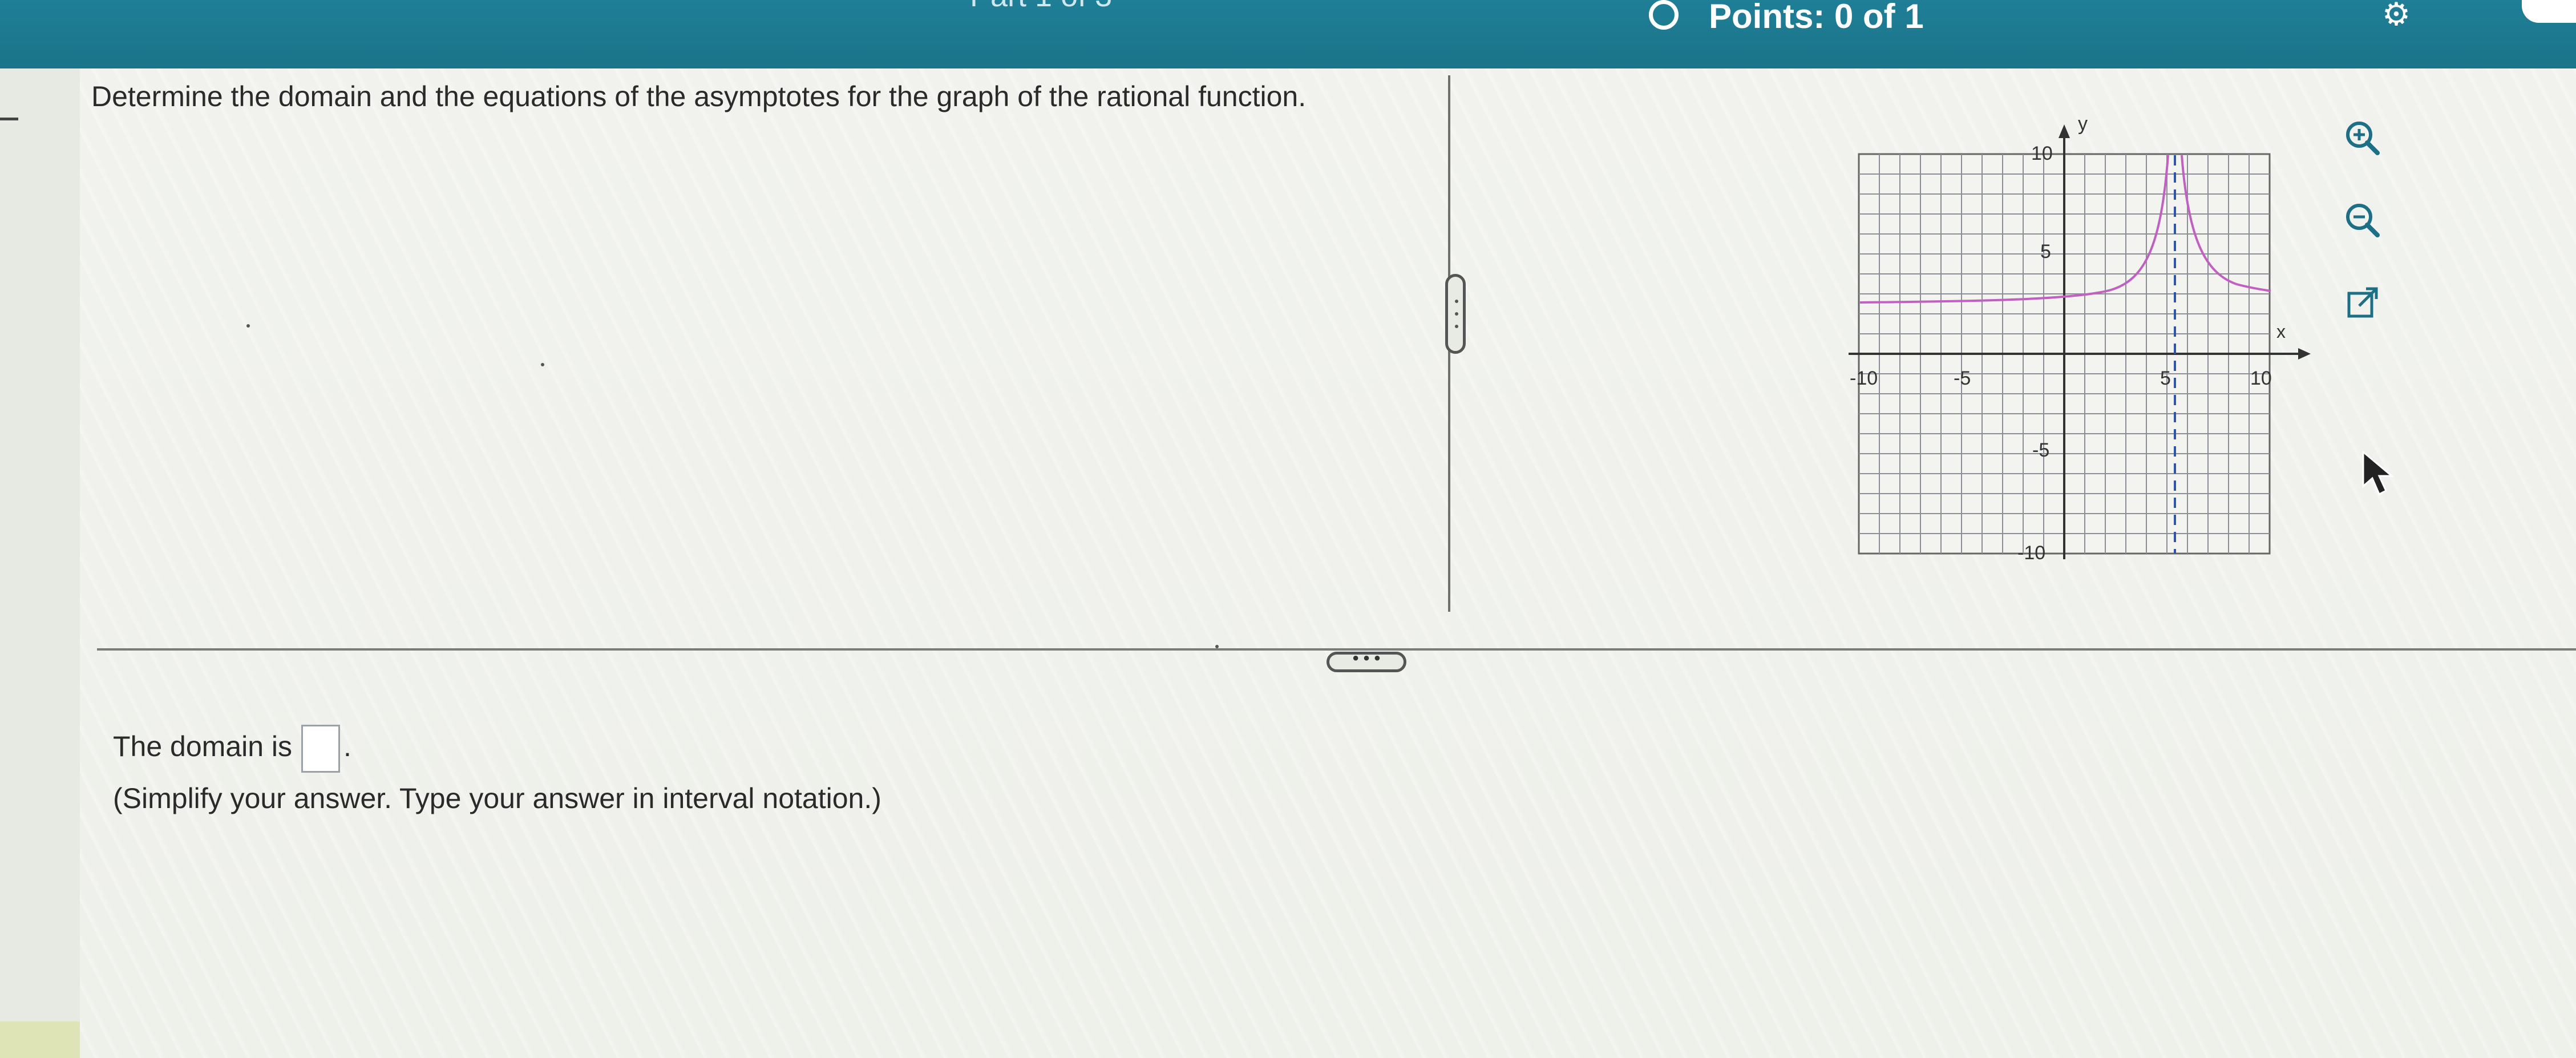 Image resolution: width=2576 pixels, height=1058 pixels. Describe the element at coordinates (203, 747) in the screenshot. I see `domain-prefix: The domain is` at that location.